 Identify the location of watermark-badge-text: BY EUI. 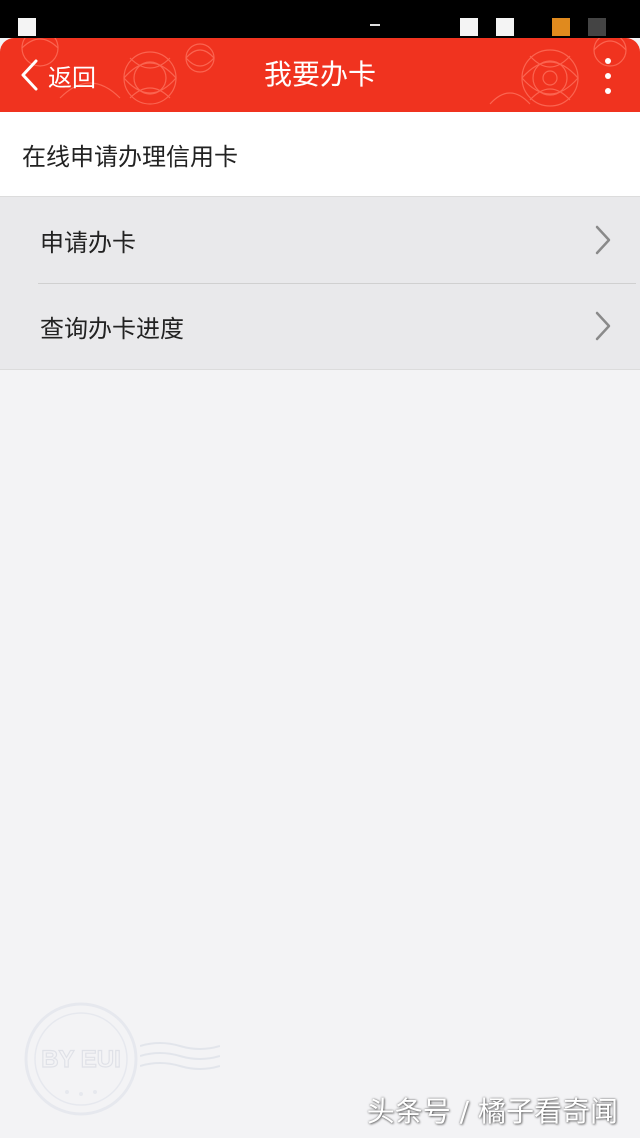
(81, 1059).